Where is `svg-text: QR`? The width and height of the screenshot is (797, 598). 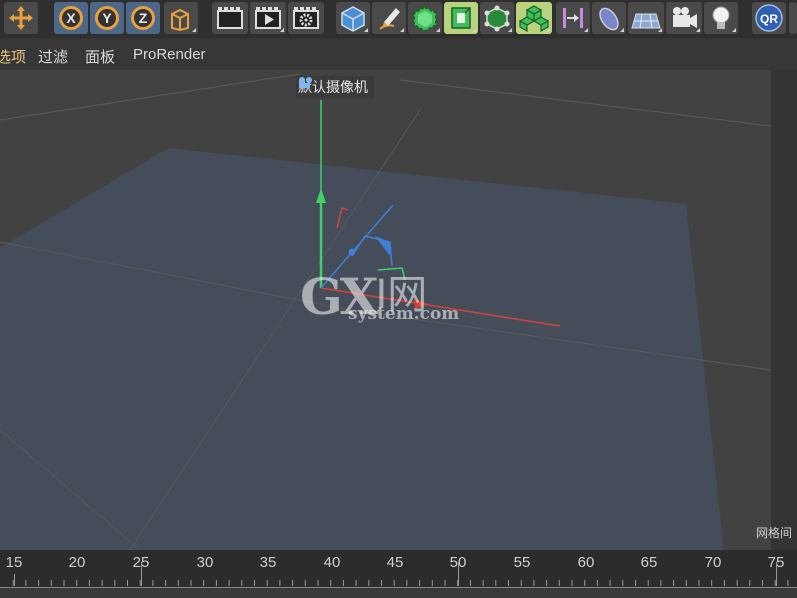 svg-text: QR is located at coordinates (769, 19).